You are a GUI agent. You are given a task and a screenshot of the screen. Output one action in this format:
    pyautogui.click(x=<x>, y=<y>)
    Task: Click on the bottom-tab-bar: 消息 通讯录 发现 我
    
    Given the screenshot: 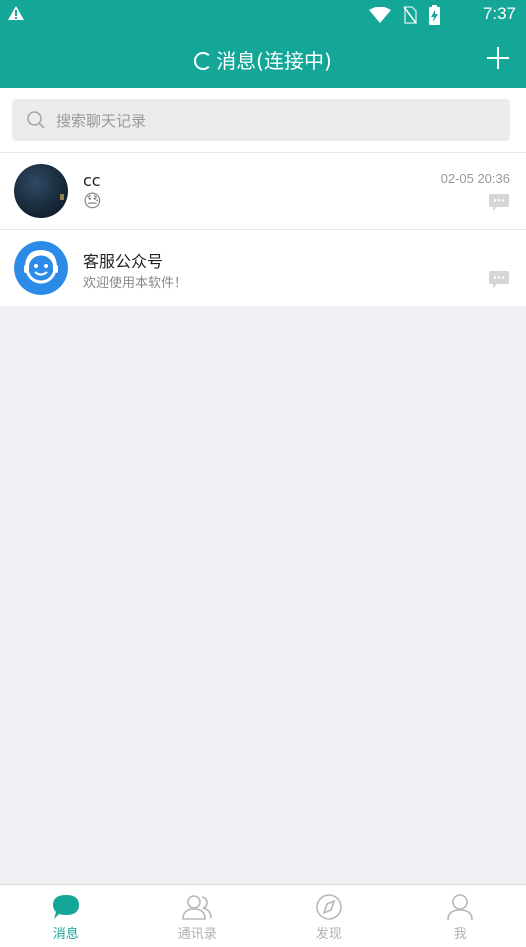 What is the action you would take?
    pyautogui.click(x=263, y=915)
    